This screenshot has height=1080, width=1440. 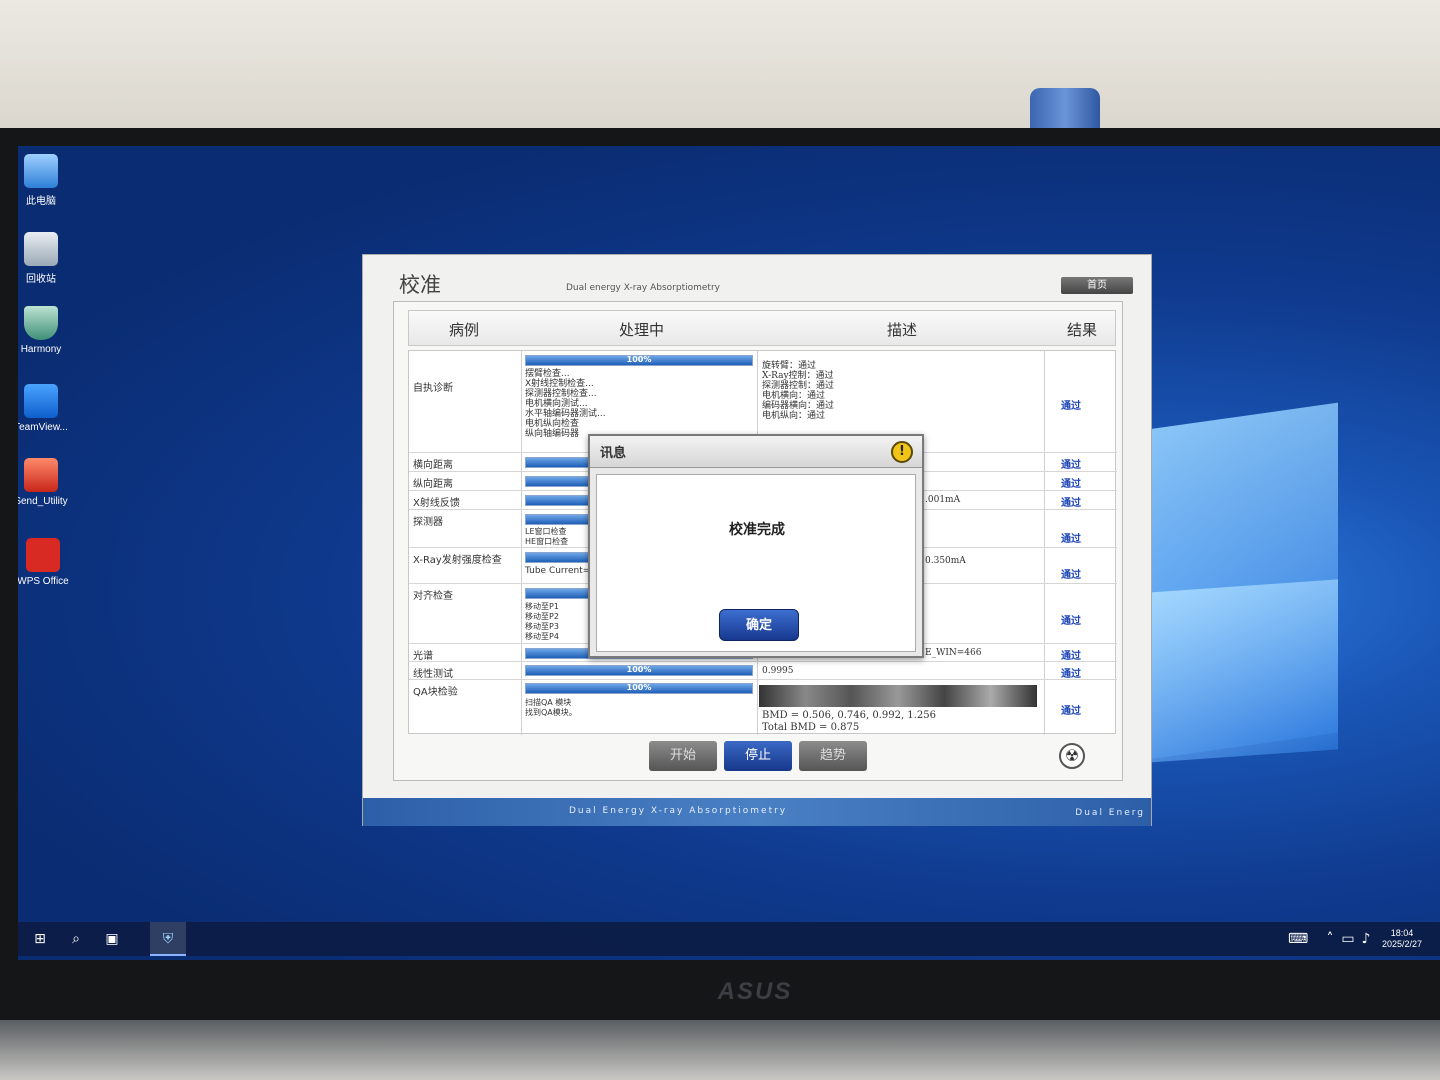 What do you see at coordinates (833, 756) in the screenshot?
I see `trend-button: 趋势` at bounding box center [833, 756].